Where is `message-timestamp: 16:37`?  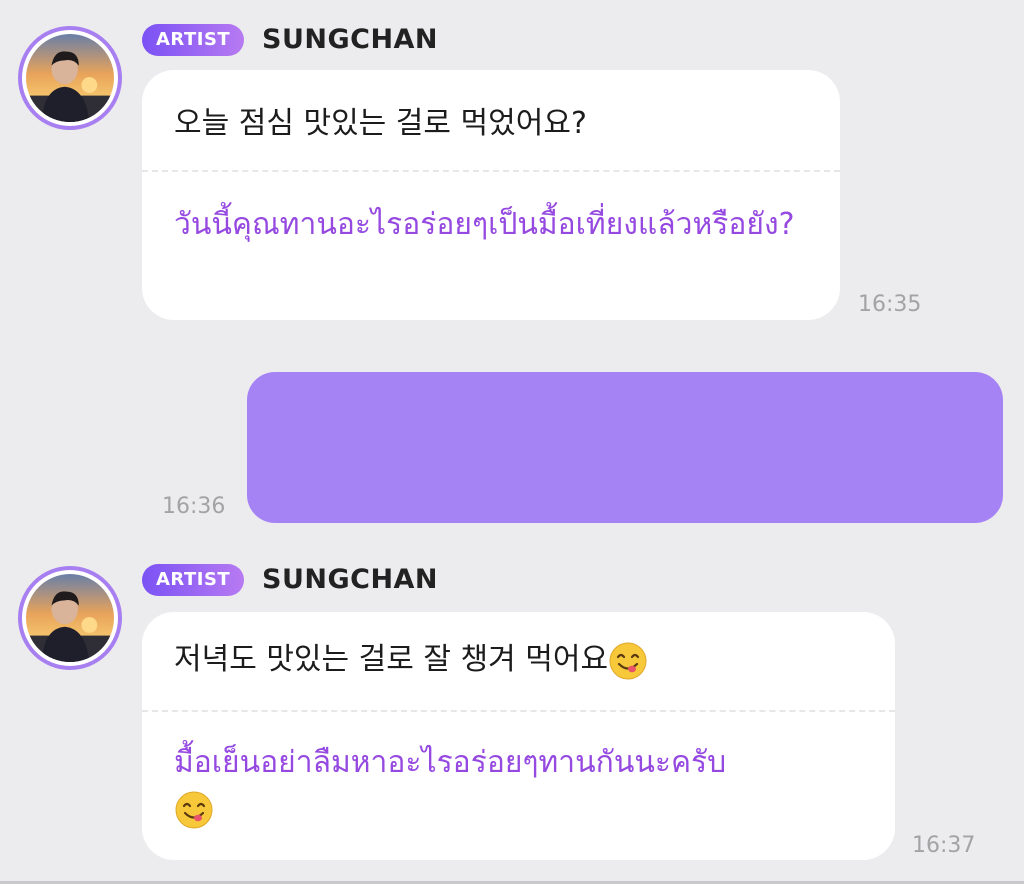
message-timestamp: 16:37 is located at coordinates (944, 845).